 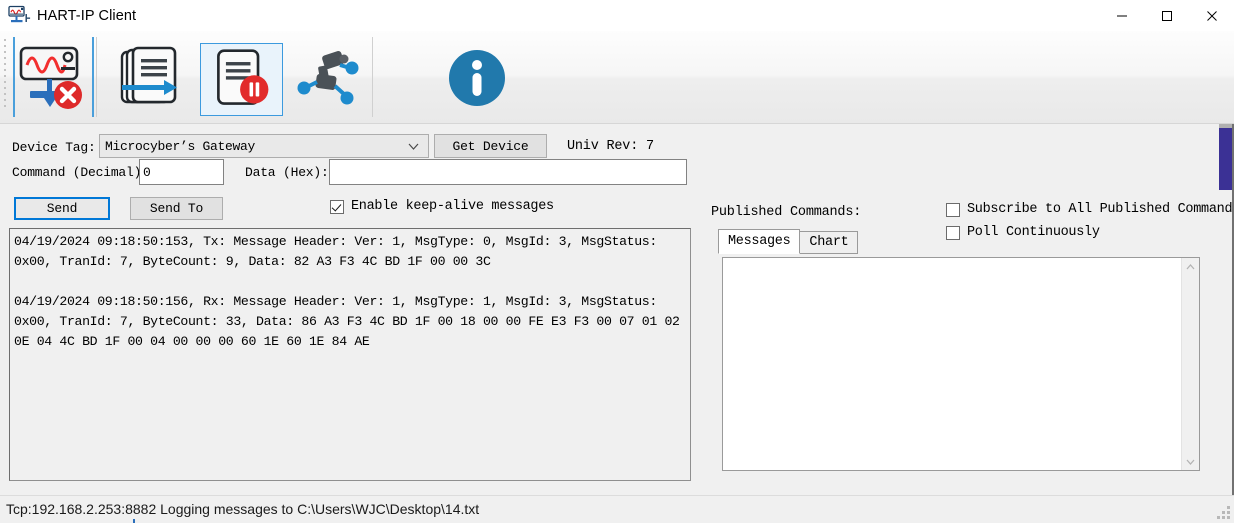 I want to click on info-icon, so click(x=477, y=78).